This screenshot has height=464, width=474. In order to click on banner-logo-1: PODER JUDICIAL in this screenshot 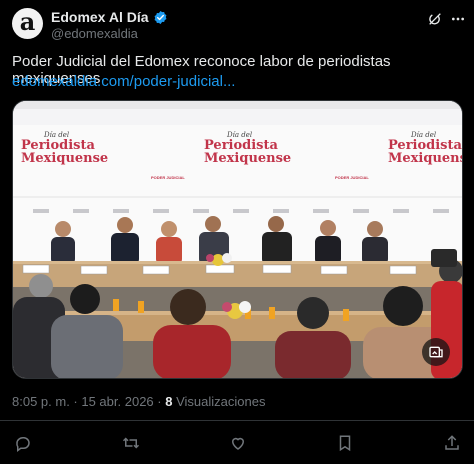, I will do `click(173, 159)`.